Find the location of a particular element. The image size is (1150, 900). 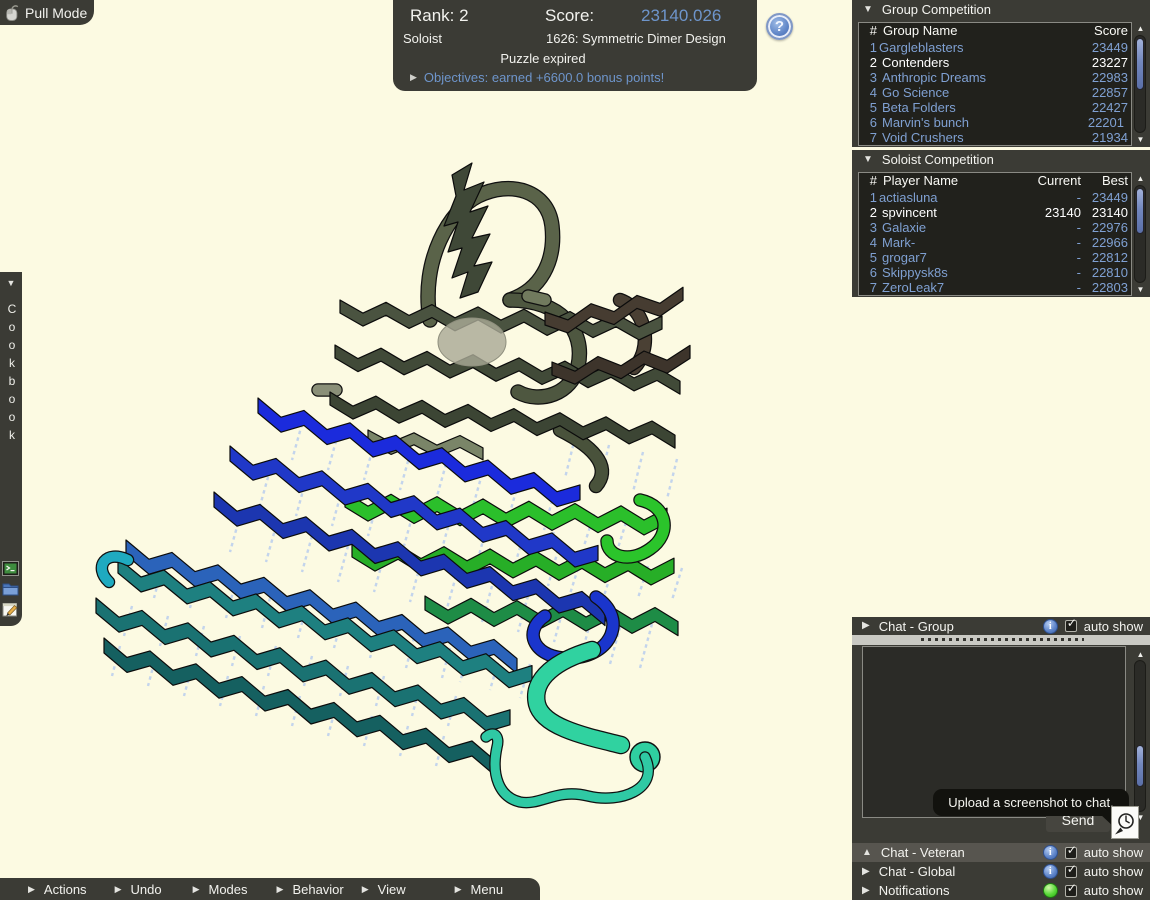

player-name-link: ZeroLeak7 is located at coordinates (950, 287).